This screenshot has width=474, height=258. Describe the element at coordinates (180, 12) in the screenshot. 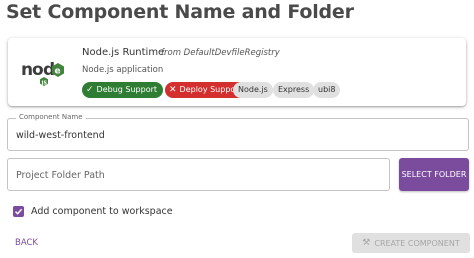

I see `page-title: Set Component Name and Folder` at that location.